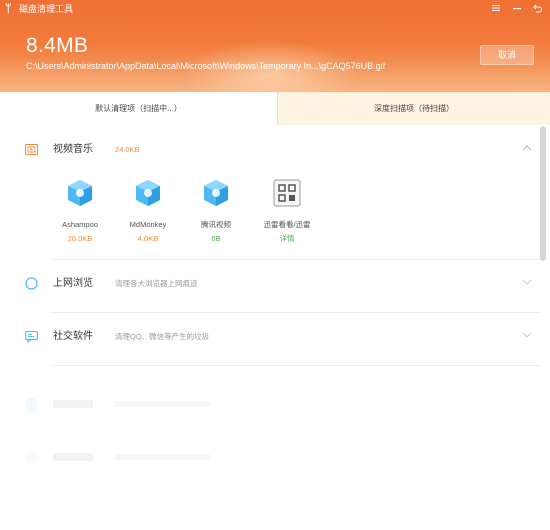 The height and width of the screenshot is (530, 550). What do you see at coordinates (543, 193) in the screenshot?
I see `scrollbar` at bounding box center [543, 193].